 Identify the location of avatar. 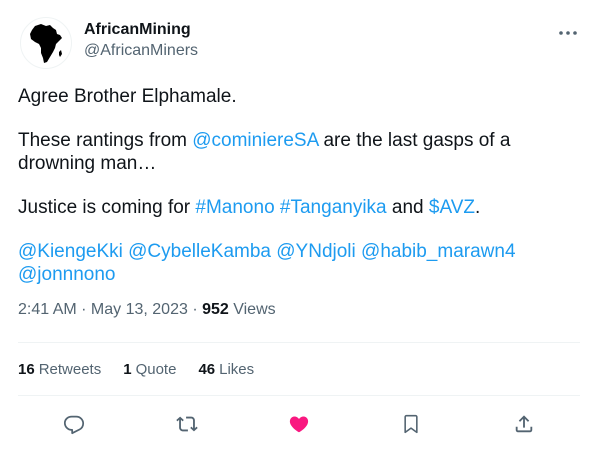
(46, 43).